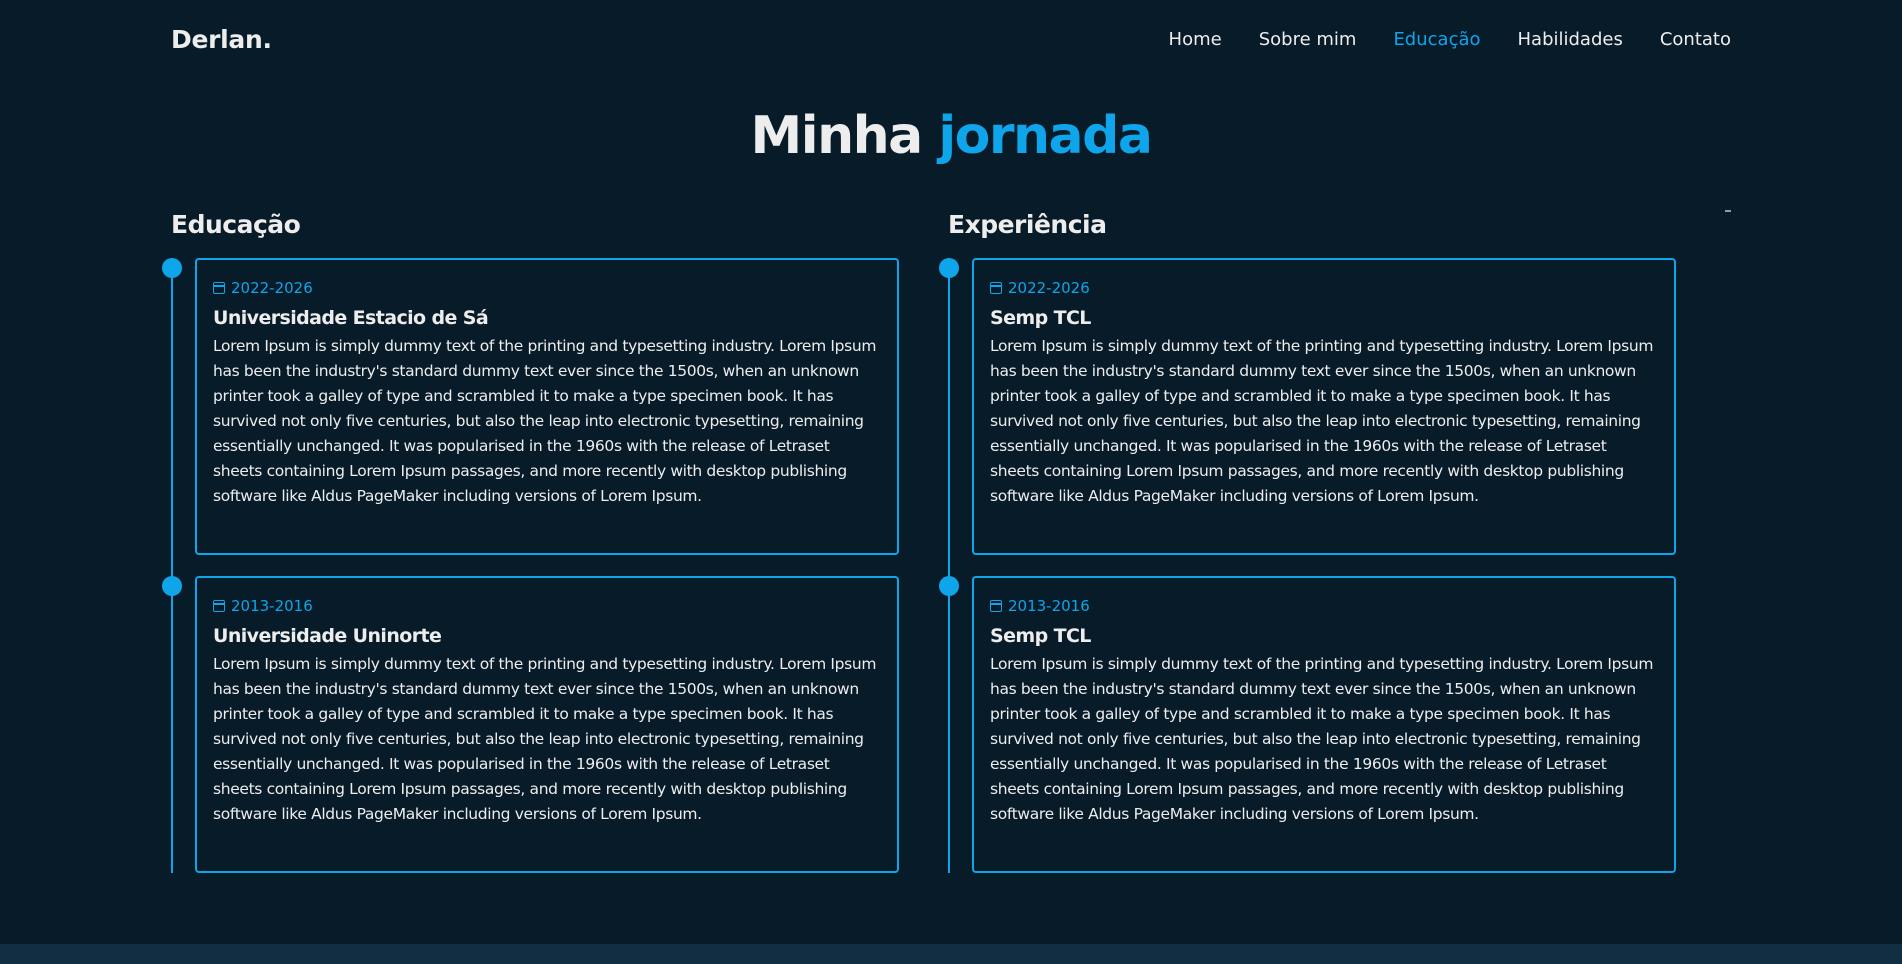 Image resolution: width=1902 pixels, height=964 pixels. What do you see at coordinates (1027, 224) in the screenshot?
I see `experience-heading: Experiência` at bounding box center [1027, 224].